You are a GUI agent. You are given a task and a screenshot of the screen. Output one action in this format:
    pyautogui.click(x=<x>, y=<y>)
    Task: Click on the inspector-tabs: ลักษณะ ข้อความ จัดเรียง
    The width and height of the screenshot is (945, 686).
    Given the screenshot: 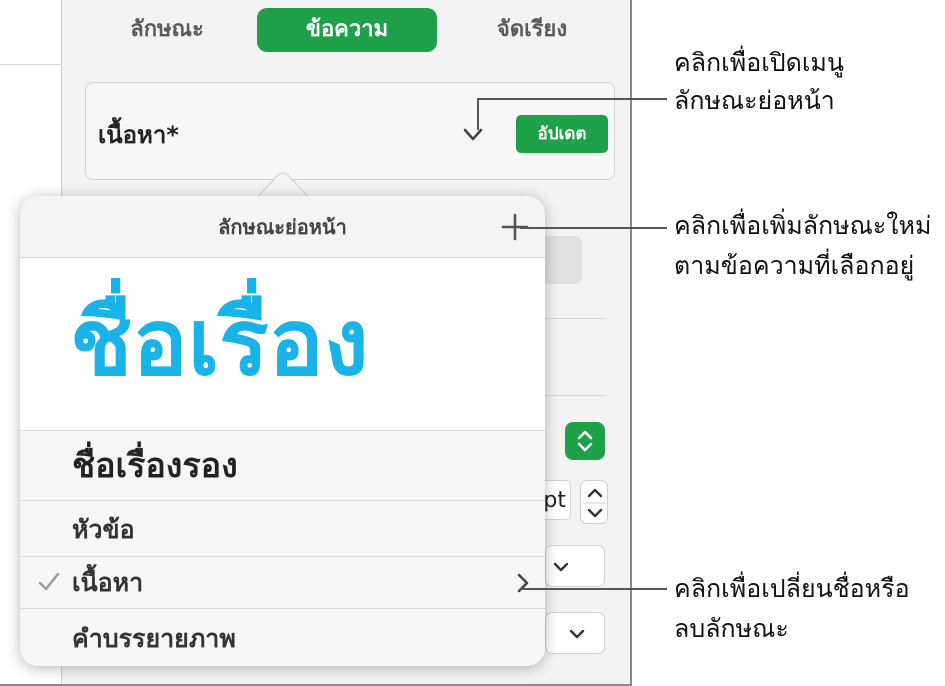 What is the action you would take?
    pyautogui.click(x=346, y=30)
    